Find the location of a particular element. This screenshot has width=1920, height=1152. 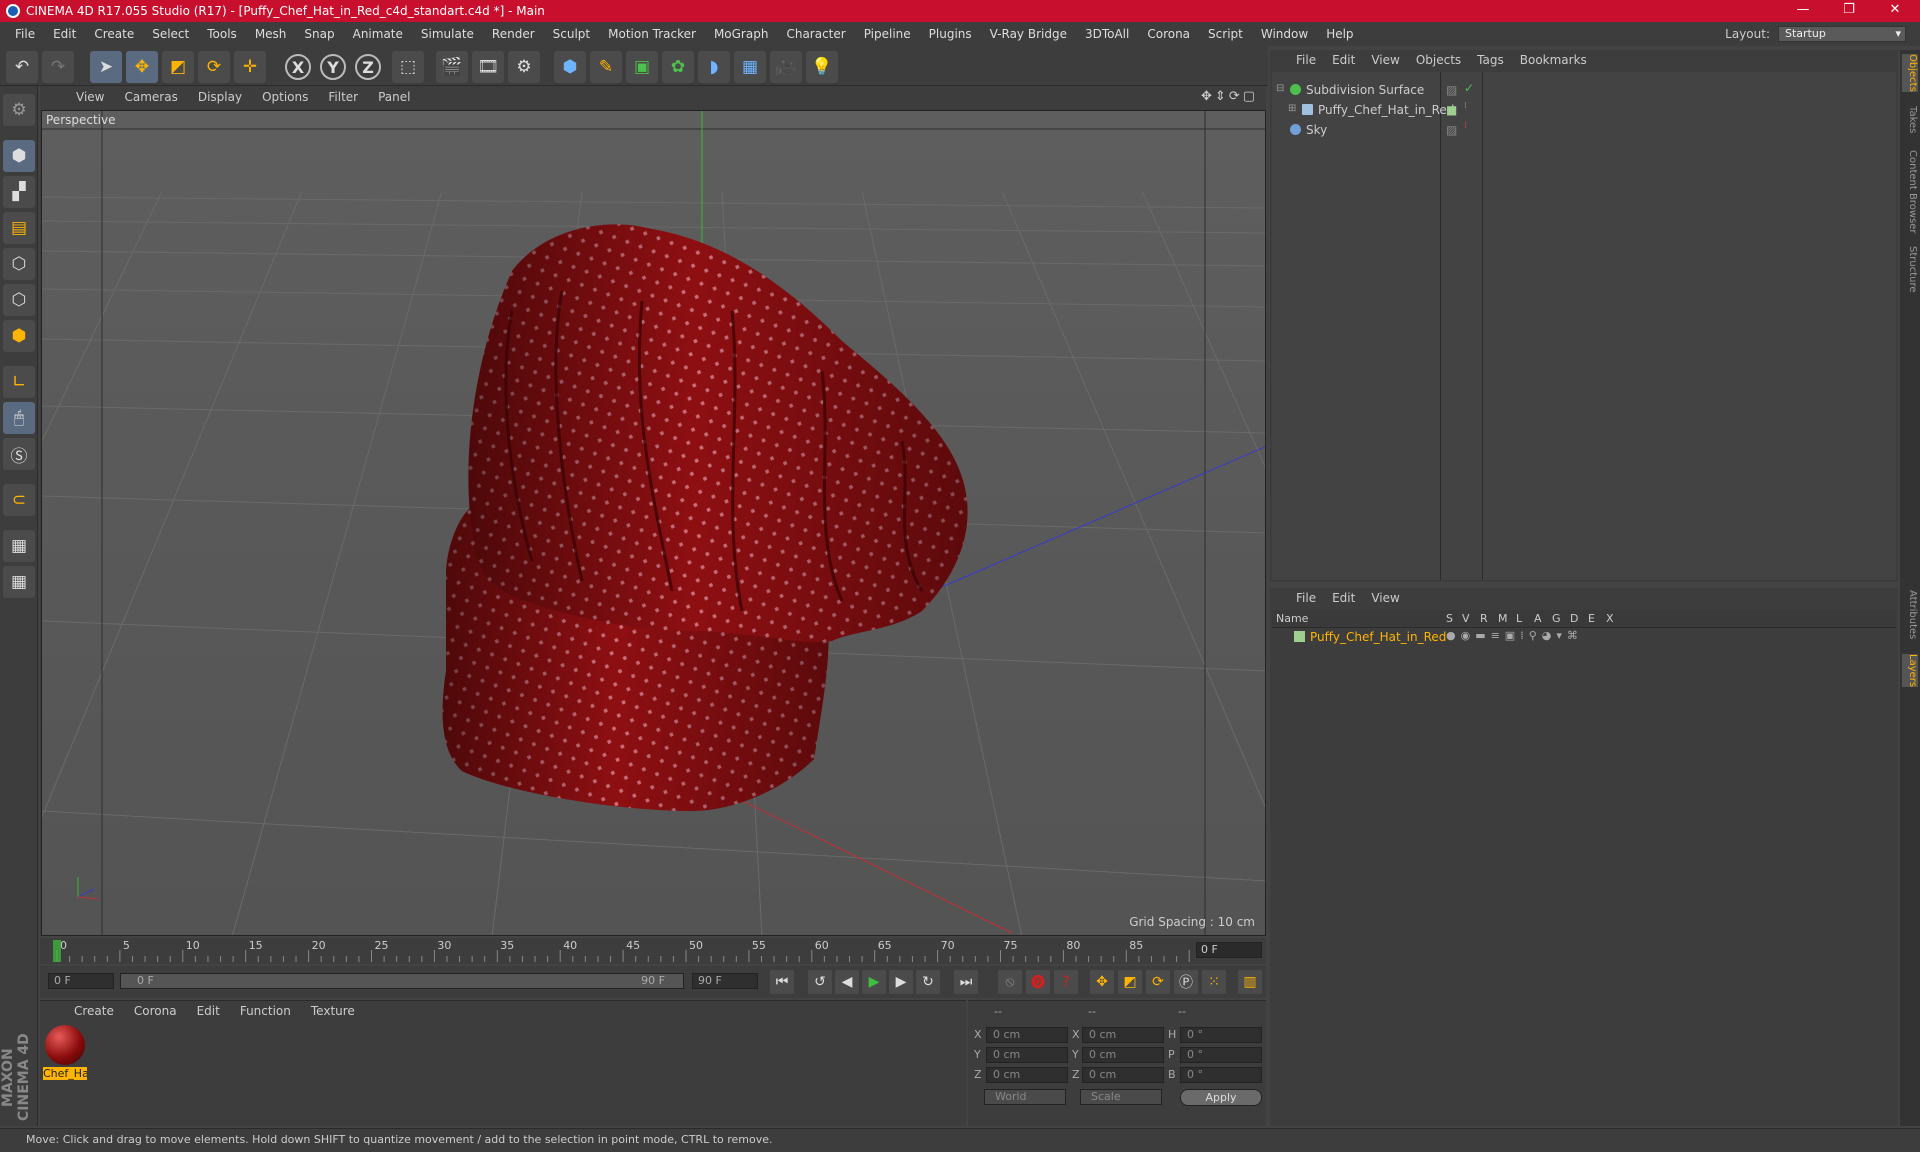

layers-menu-file: File is located at coordinates (1306, 598).